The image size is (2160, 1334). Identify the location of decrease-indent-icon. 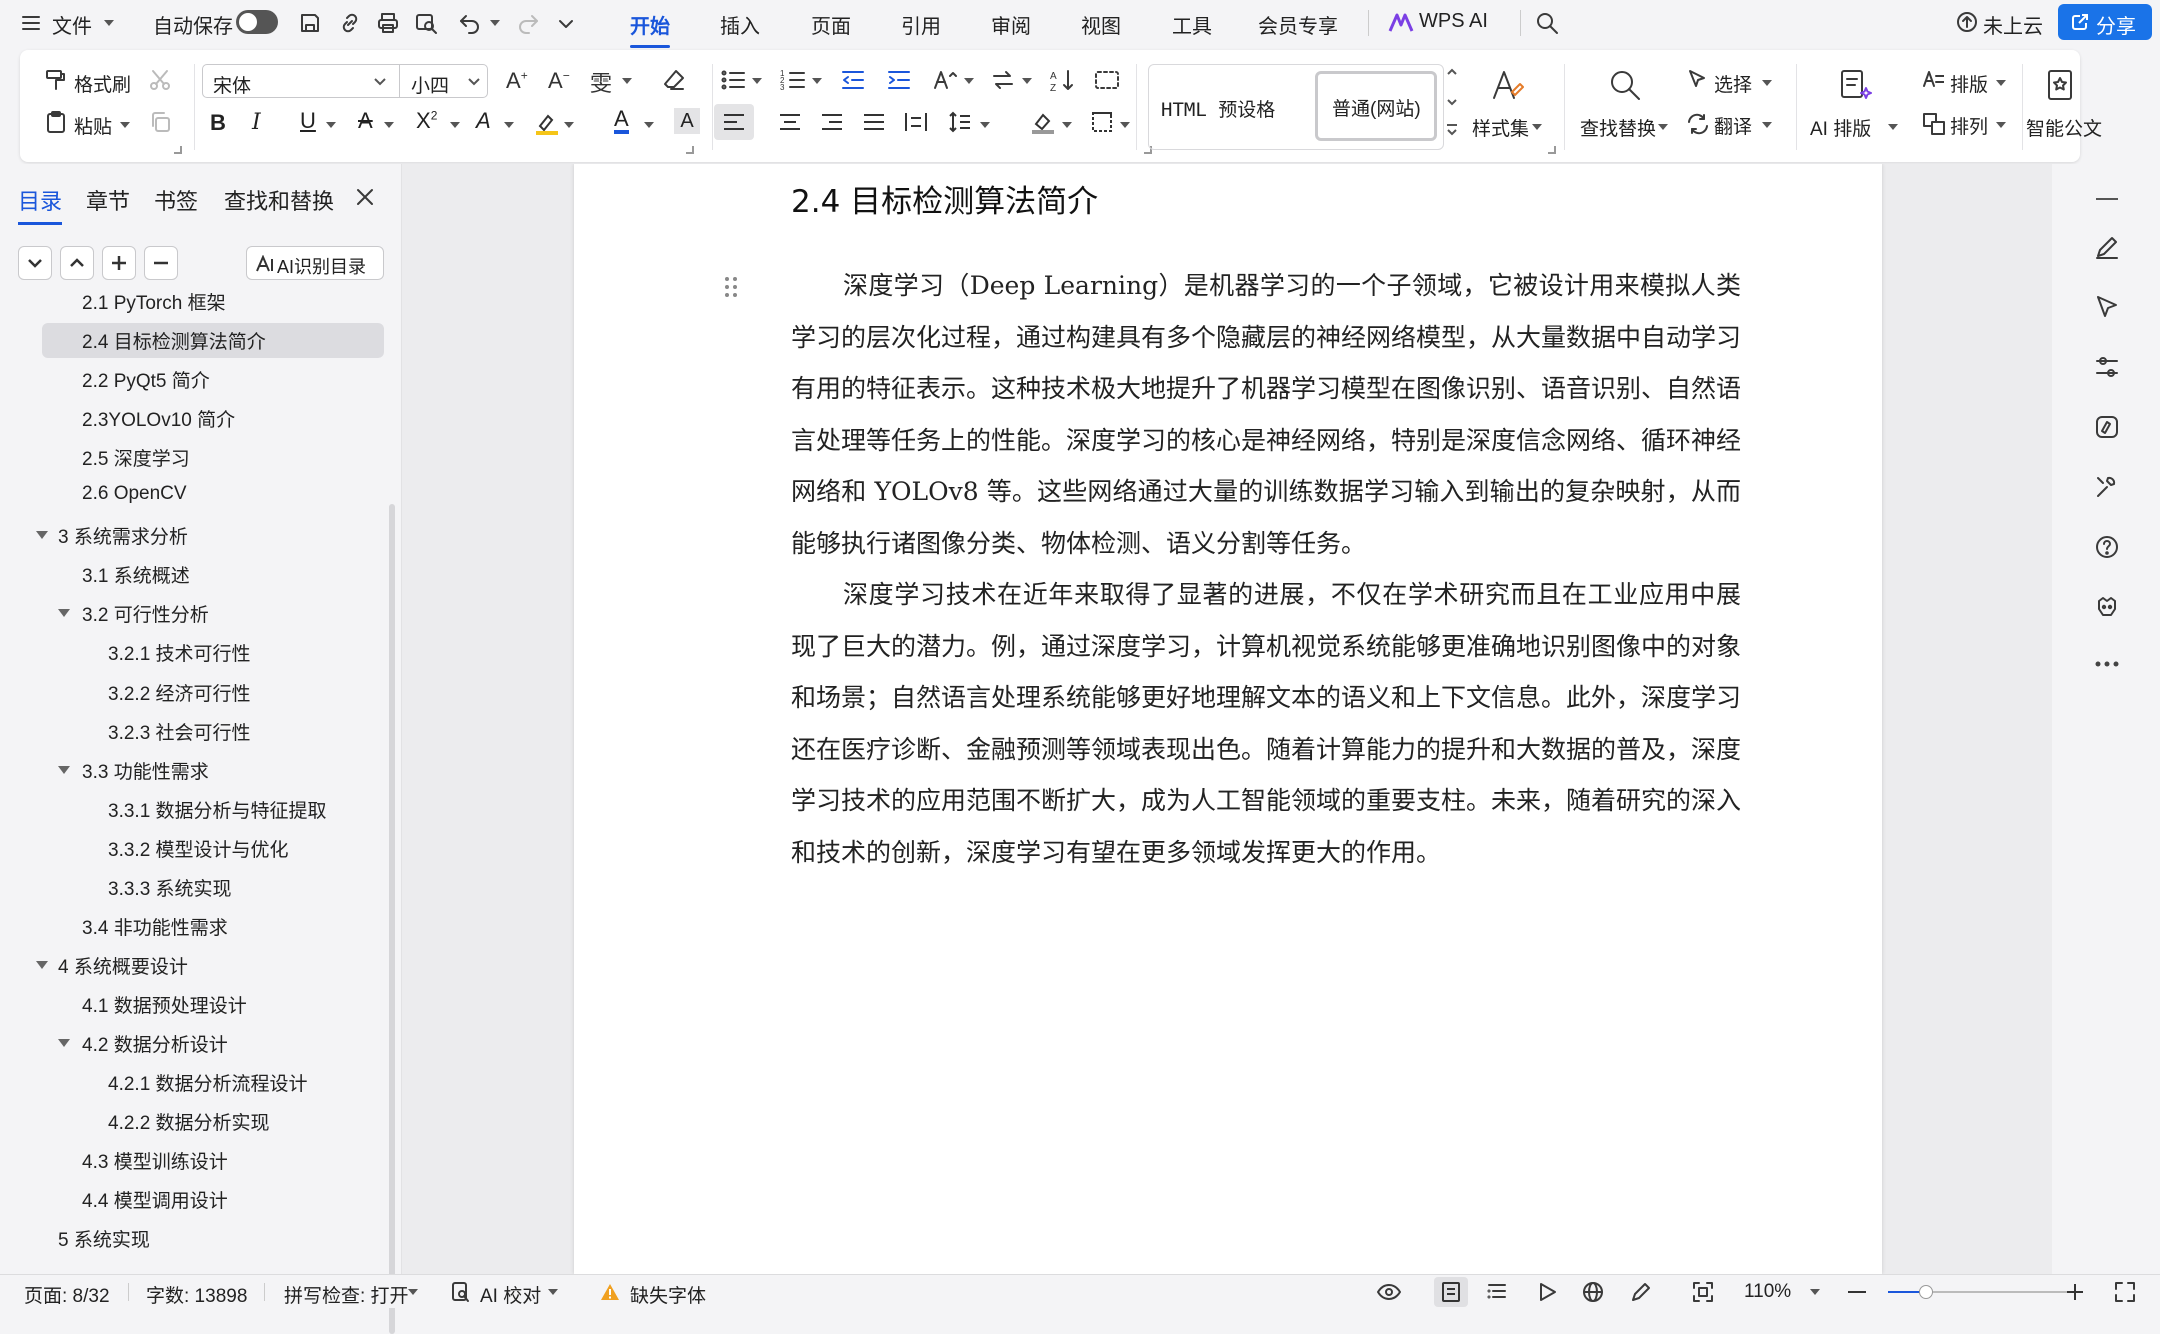
(853, 80).